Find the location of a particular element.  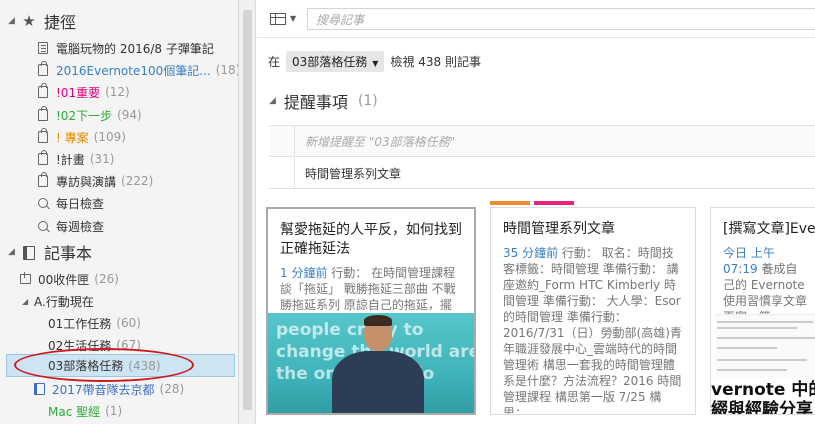

shortcut-count: (12) is located at coordinates (117, 92).